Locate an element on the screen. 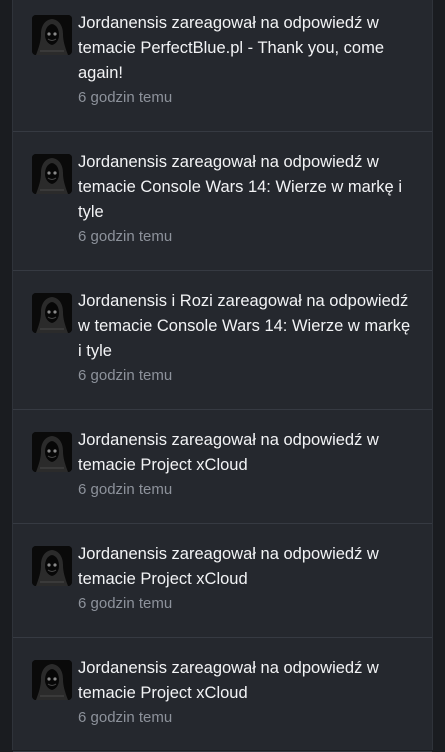 This screenshot has height=752, width=445. page-edge-right is located at coordinates (439, 375).